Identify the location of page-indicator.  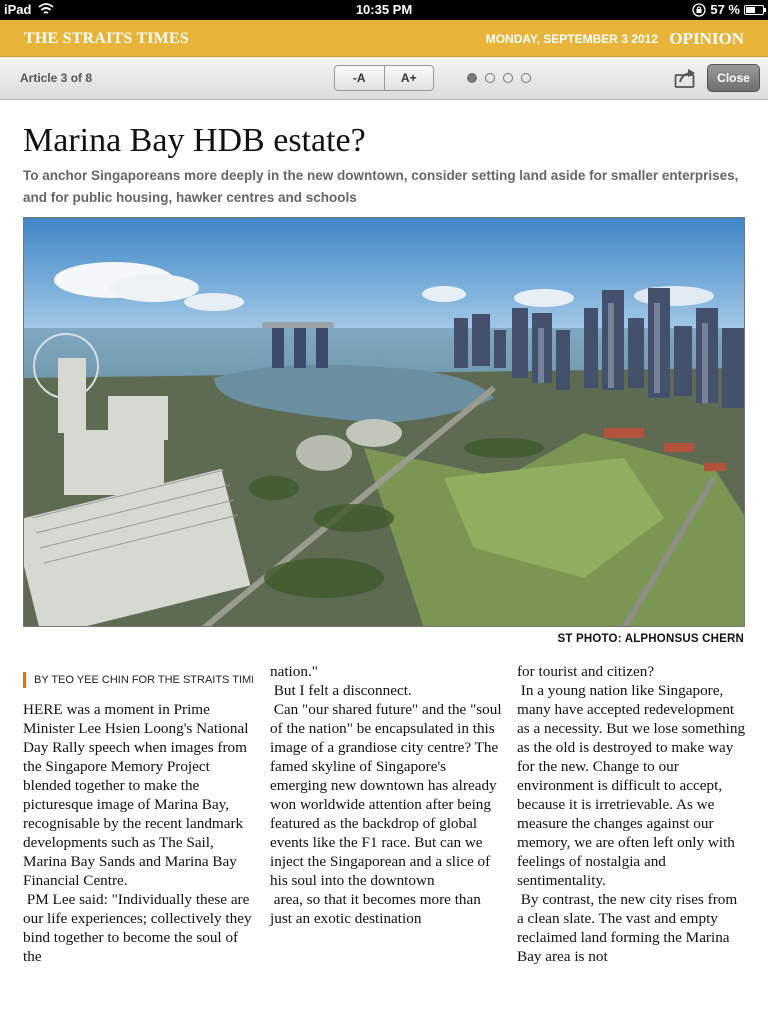
(499, 78).